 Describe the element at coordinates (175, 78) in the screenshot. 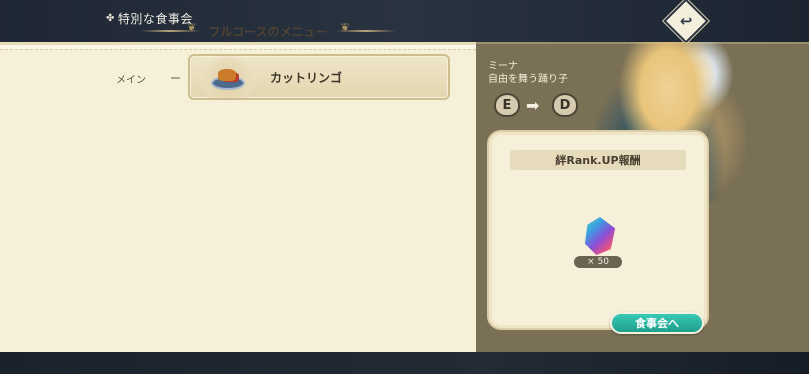

I see `course-dash: ー` at that location.